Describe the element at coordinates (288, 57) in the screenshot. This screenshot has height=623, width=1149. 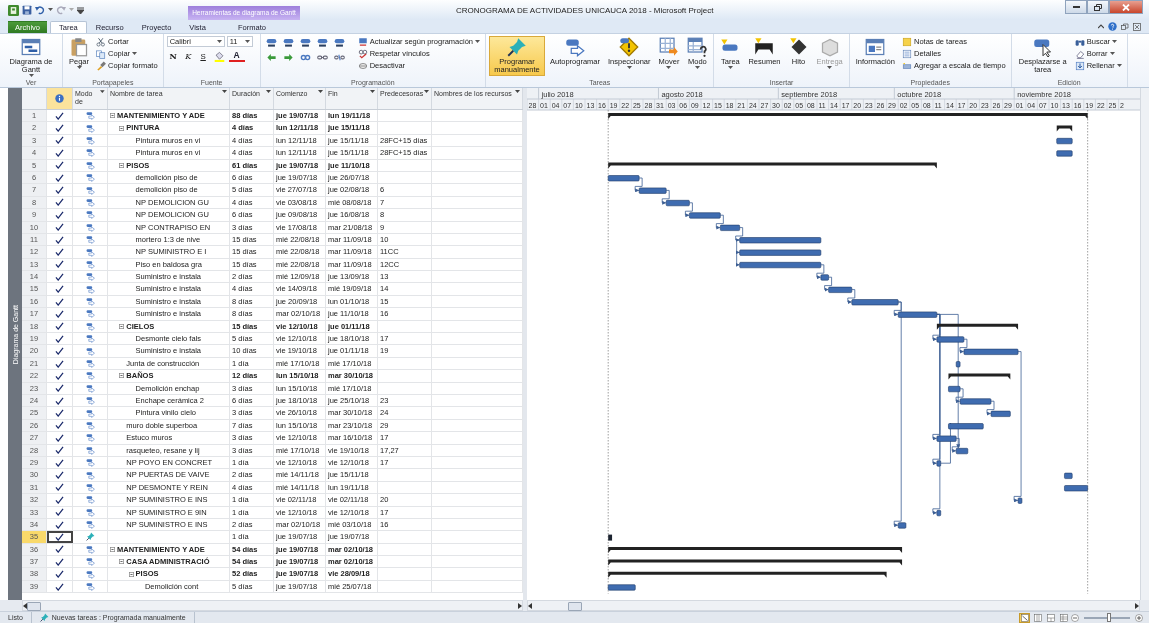
I see `right-arrow-icon` at that location.